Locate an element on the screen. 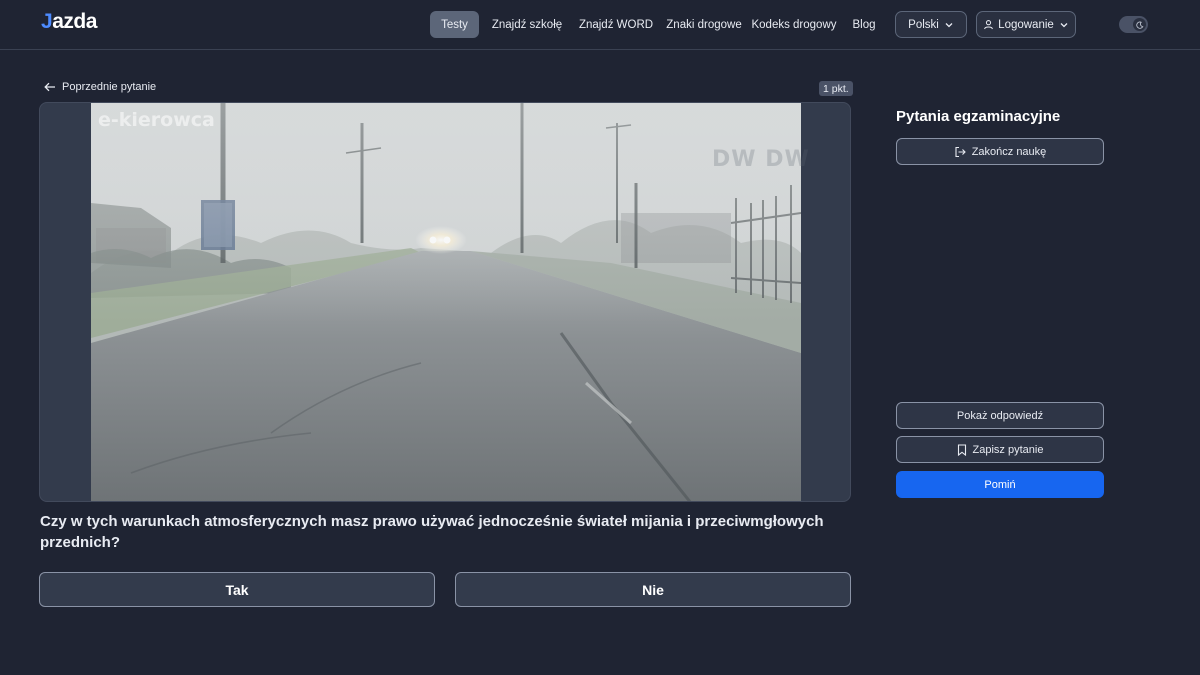 Image resolution: width=1200 pixels, height=675 pixels. answer-no-button: Nie is located at coordinates (653, 589).